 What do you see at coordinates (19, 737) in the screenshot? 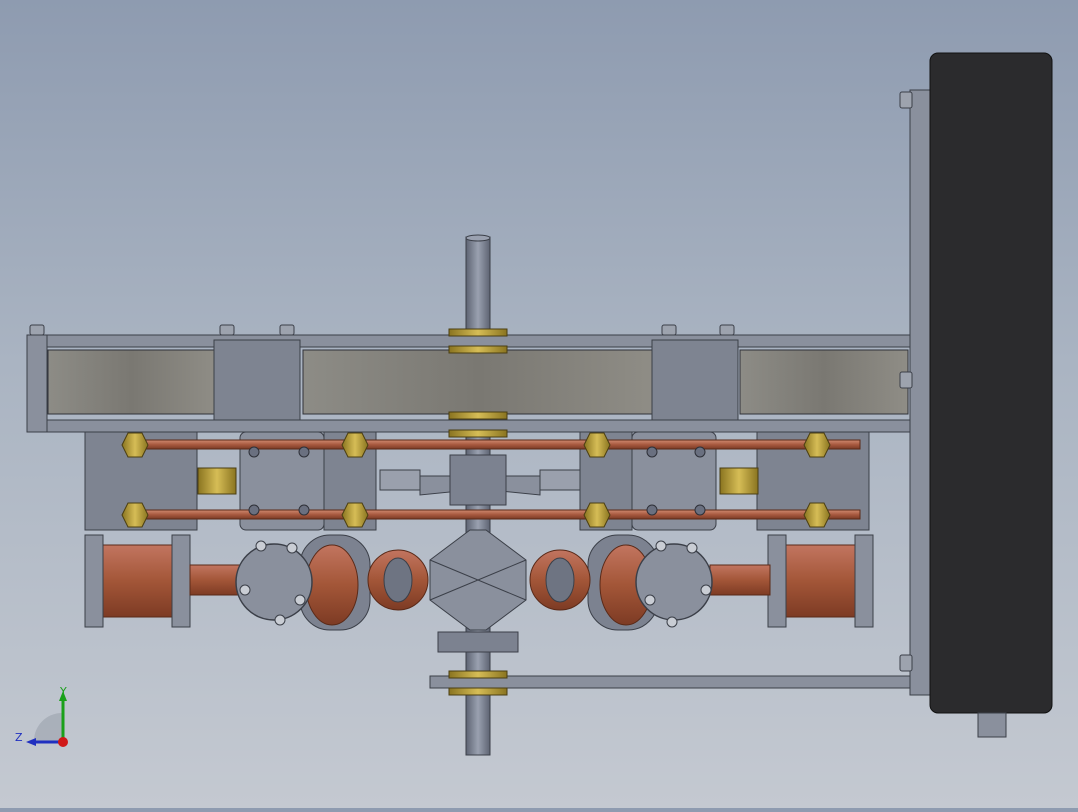
I see `axis-z-label: Z` at bounding box center [19, 737].